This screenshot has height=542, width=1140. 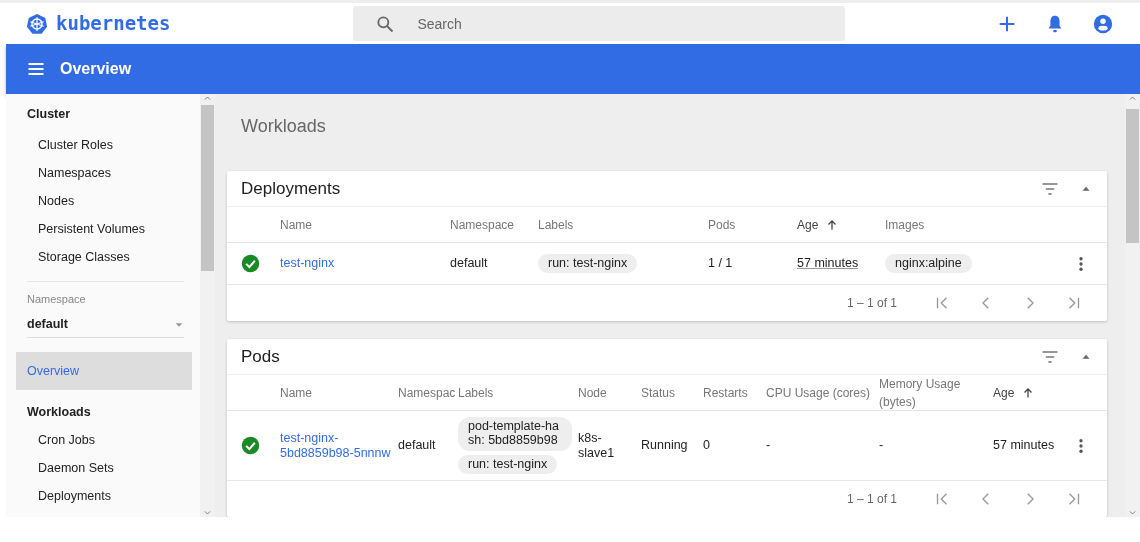 What do you see at coordinates (37, 23) in the screenshot?
I see `logo-icon` at bounding box center [37, 23].